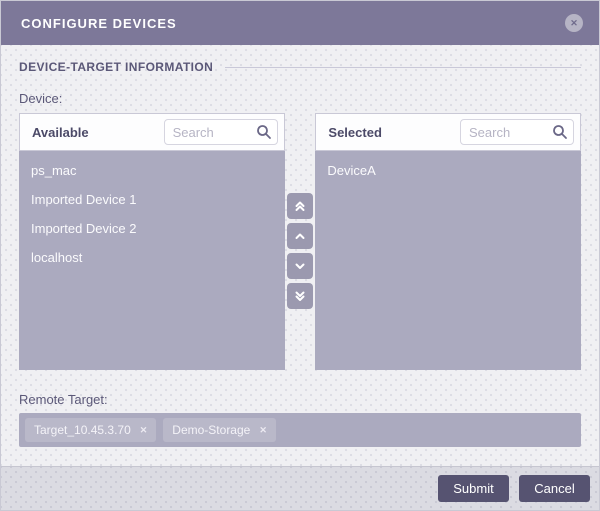  What do you see at coordinates (473, 488) in the screenshot?
I see `submit-button: Submit` at bounding box center [473, 488].